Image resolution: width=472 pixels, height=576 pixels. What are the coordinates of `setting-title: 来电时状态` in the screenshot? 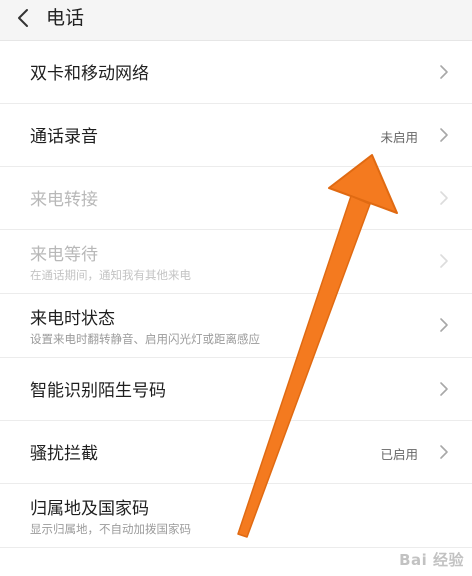 It's located at (72, 319).